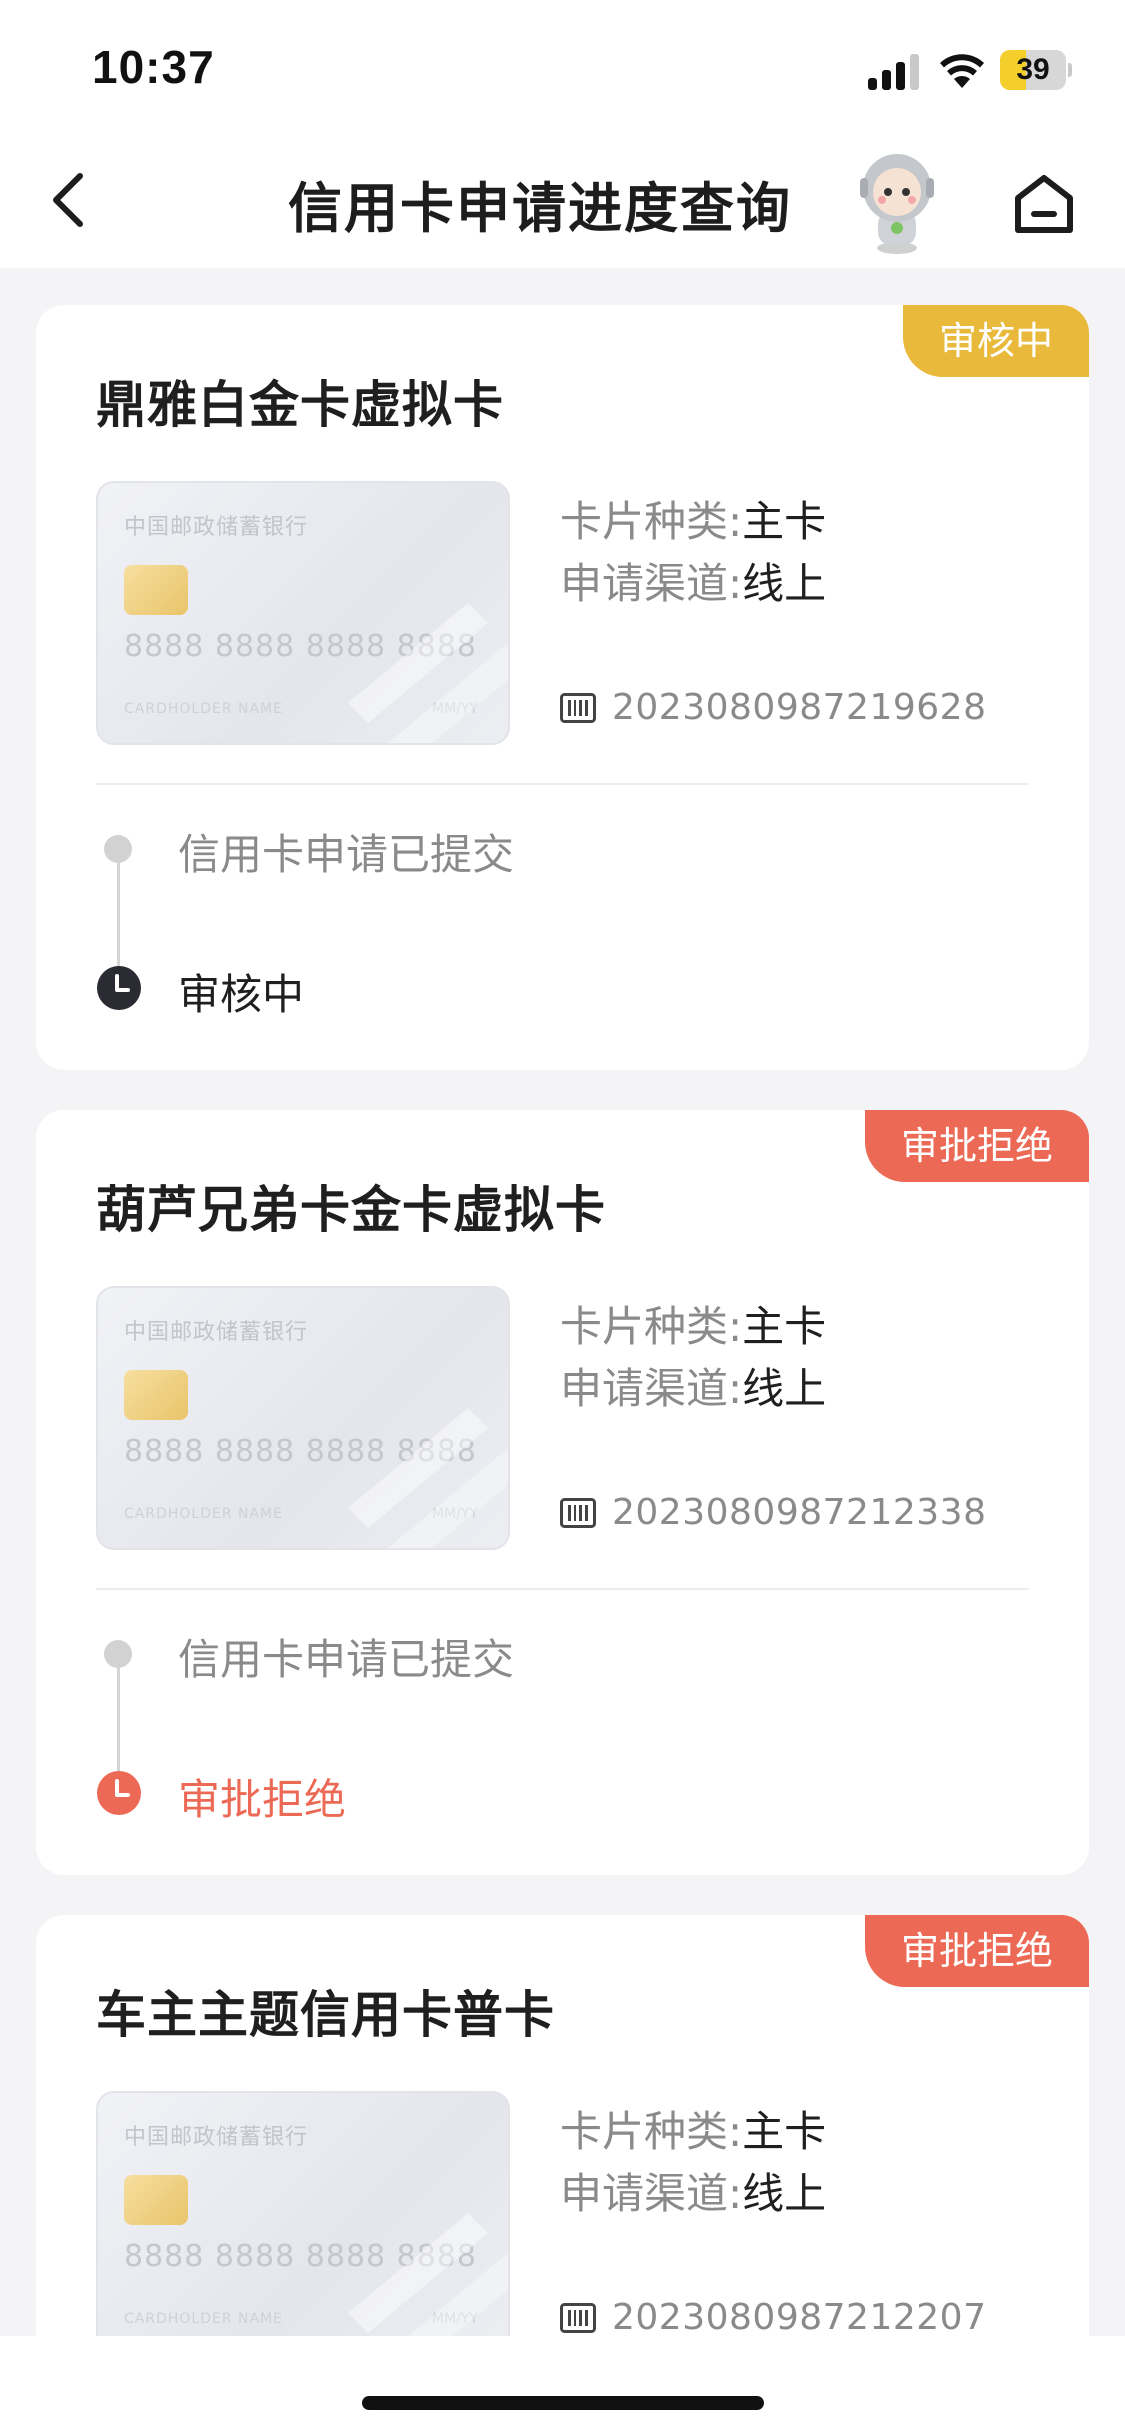 The image size is (1125, 2435). I want to click on astronaut-mascot-icon, so click(897, 203).